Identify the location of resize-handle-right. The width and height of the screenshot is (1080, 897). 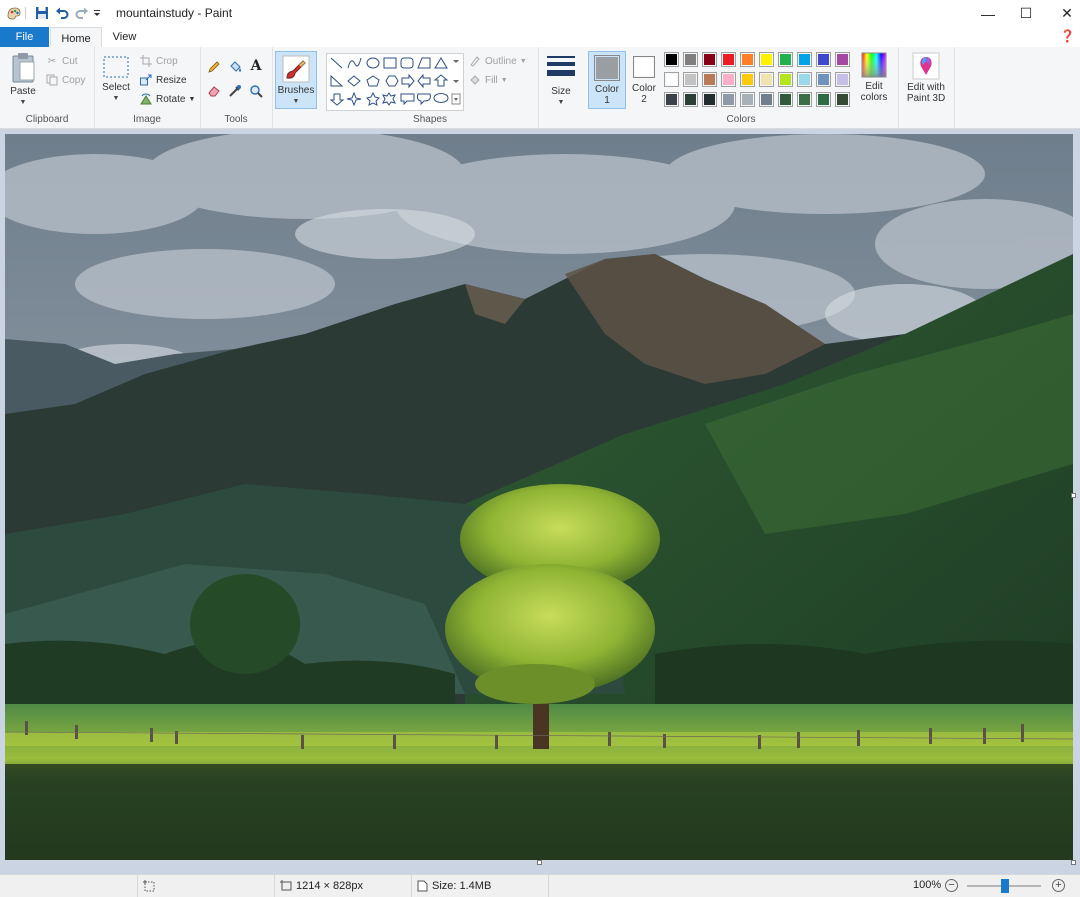
(1073, 495).